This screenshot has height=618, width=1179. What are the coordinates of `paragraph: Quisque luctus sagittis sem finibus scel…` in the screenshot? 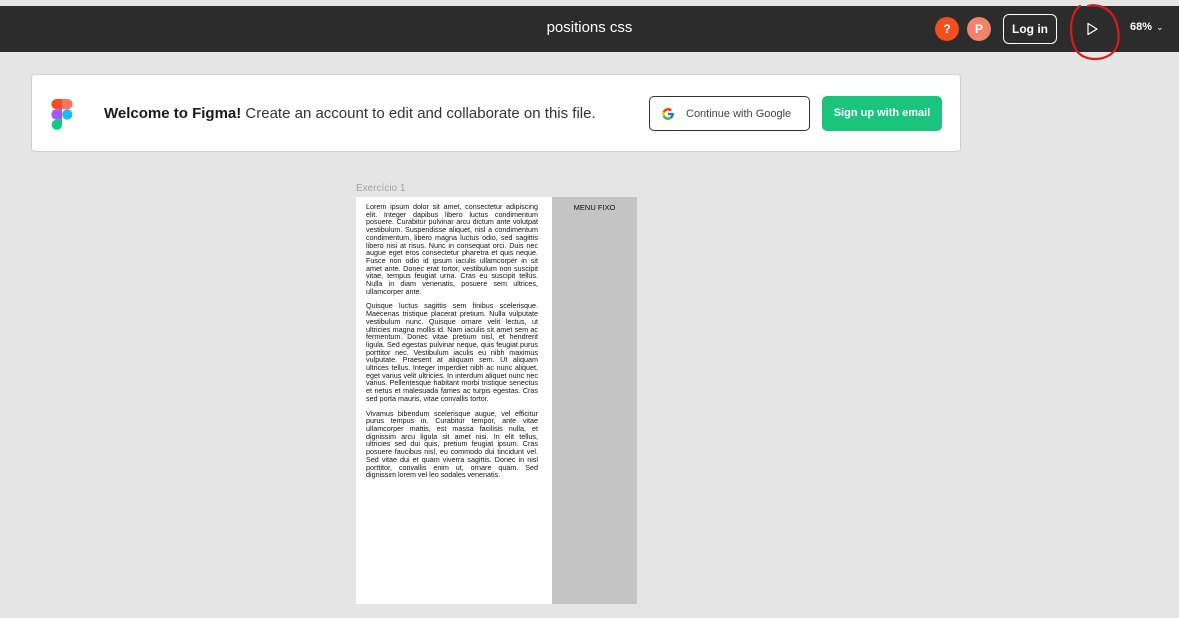 It's located at (452, 352).